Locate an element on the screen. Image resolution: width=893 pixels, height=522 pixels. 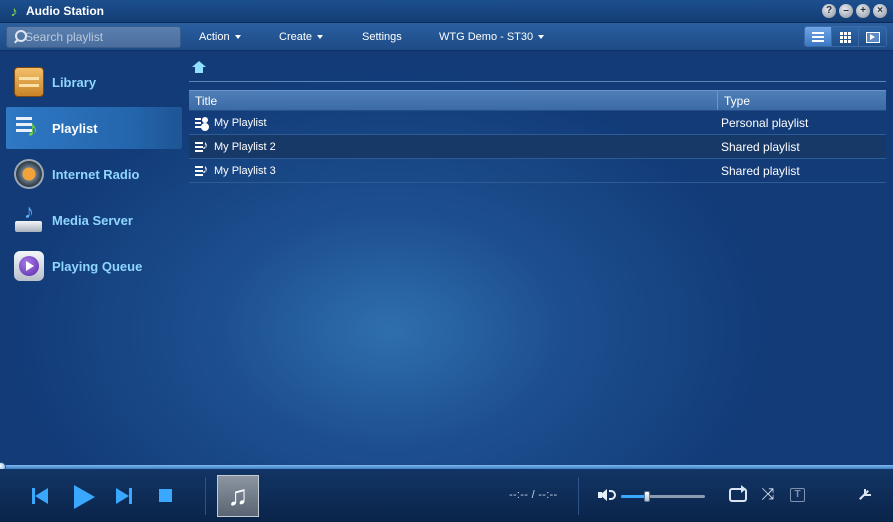
playlist-type: Personal playlist is located at coordinates (765, 122).